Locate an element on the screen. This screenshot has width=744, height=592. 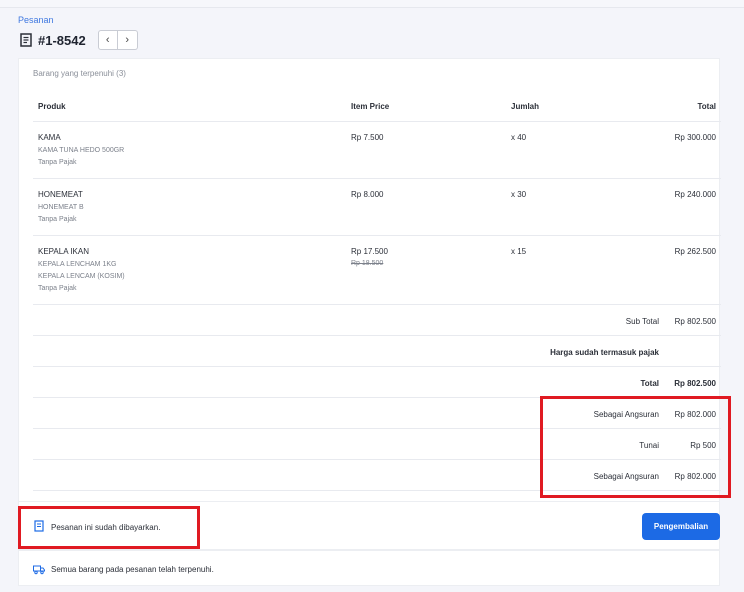
item-price: Rp 8.000 is located at coordinates (367, 194).